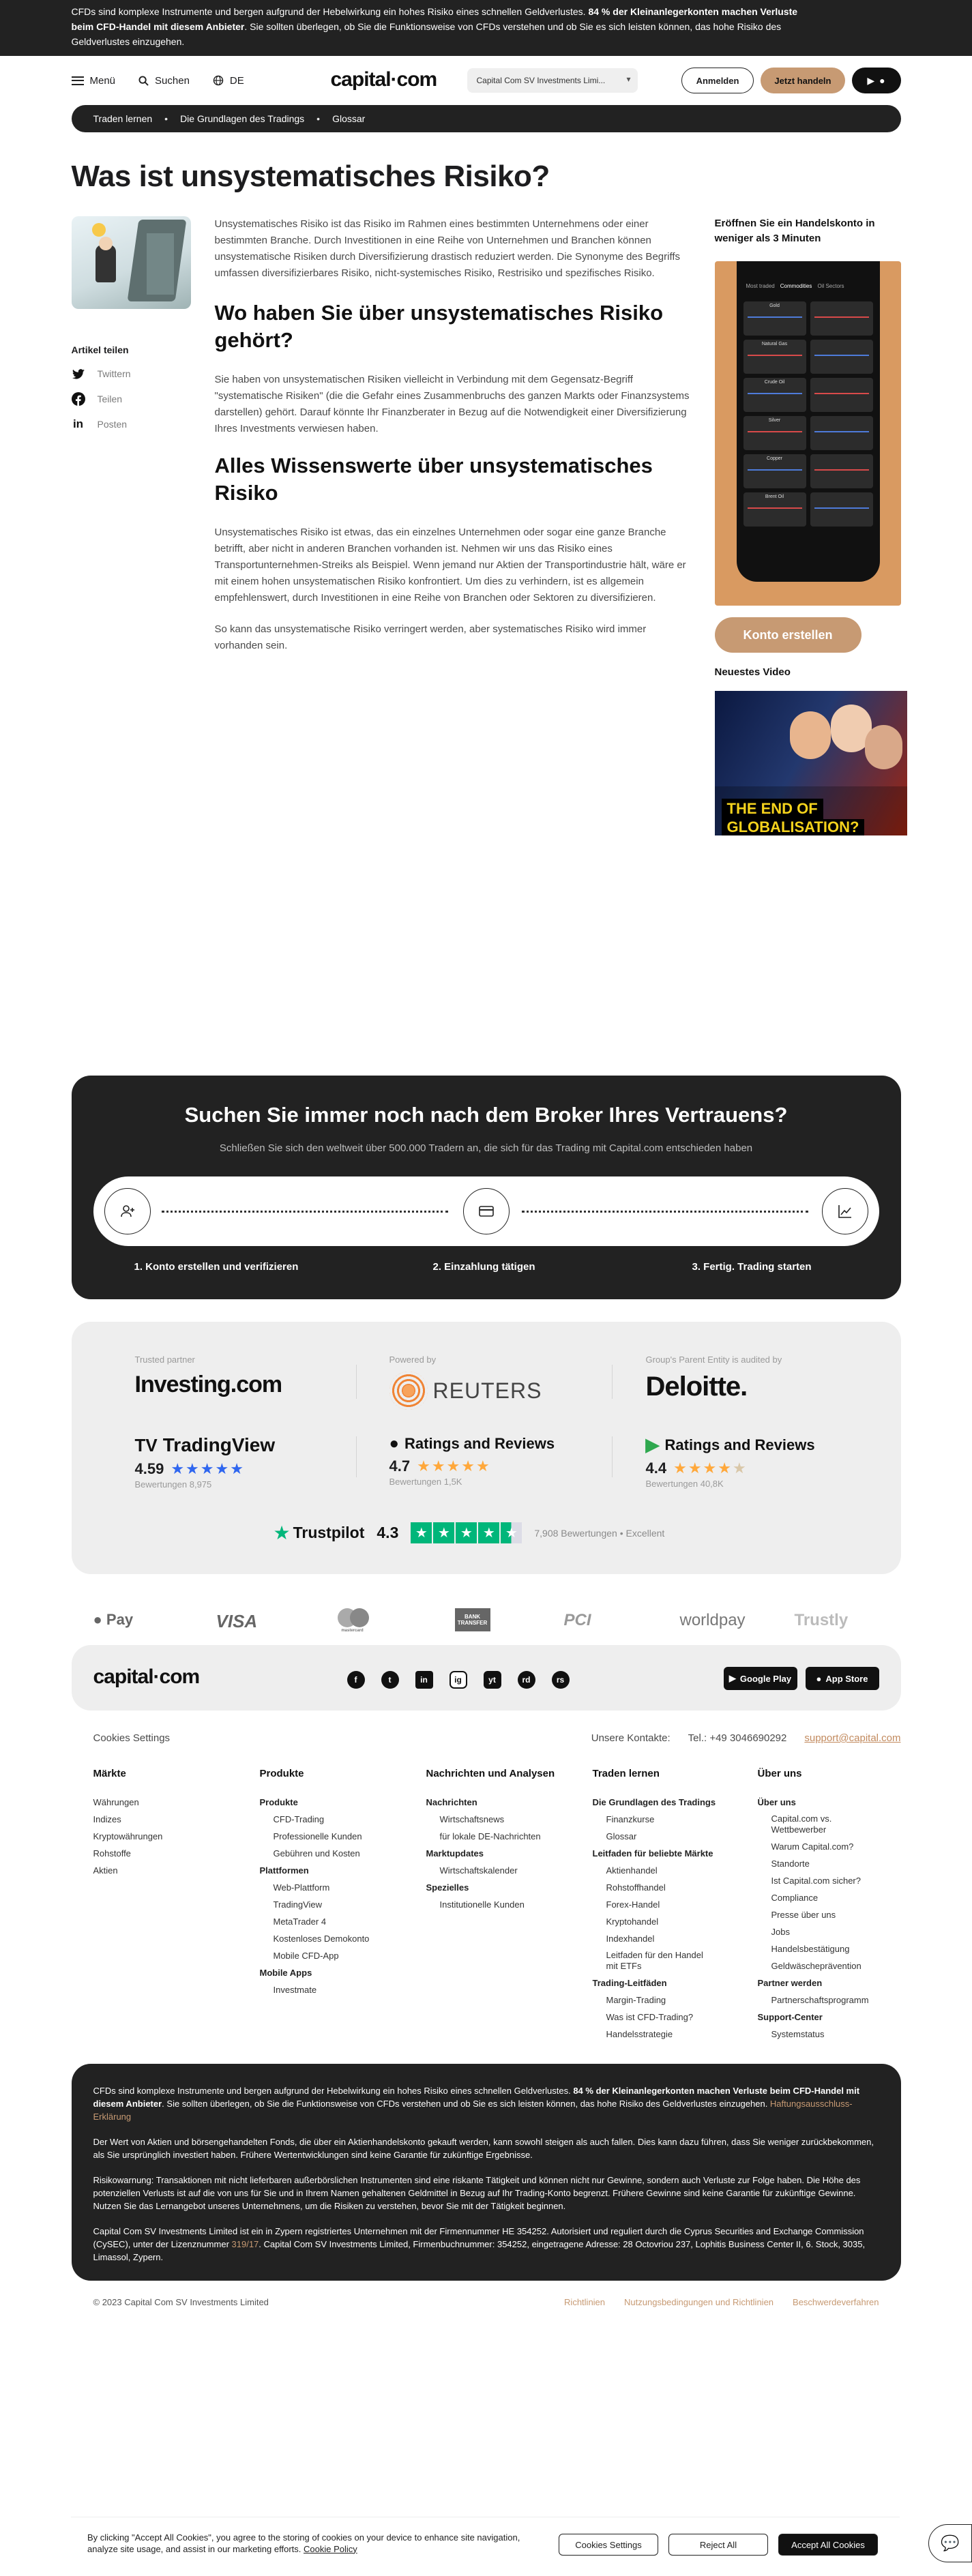 This screenshot has width=972, height=2576. I want to click on footer-link: Geldwäscheprävention, so click(826, 1965).